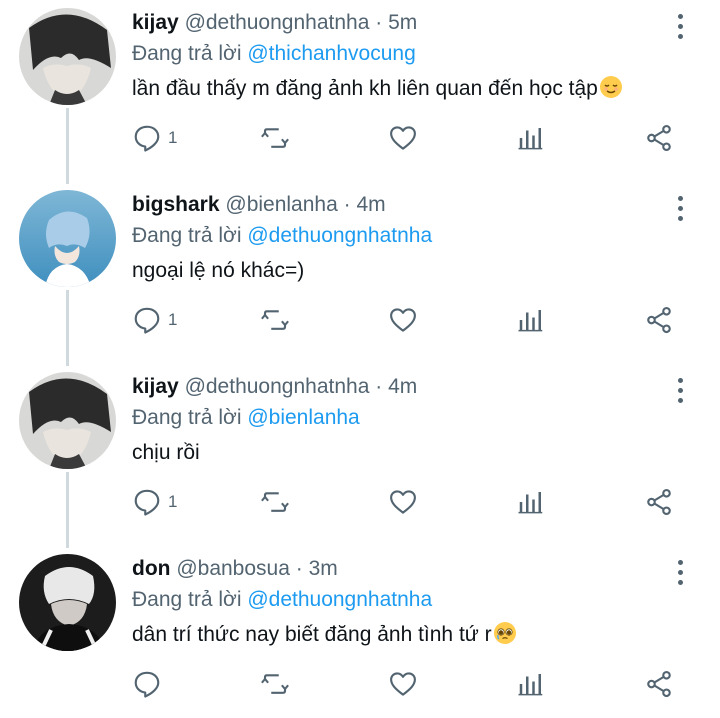  I want to click on tweet-header: bigshark @bienlanha · 4m, so click(259, 205).